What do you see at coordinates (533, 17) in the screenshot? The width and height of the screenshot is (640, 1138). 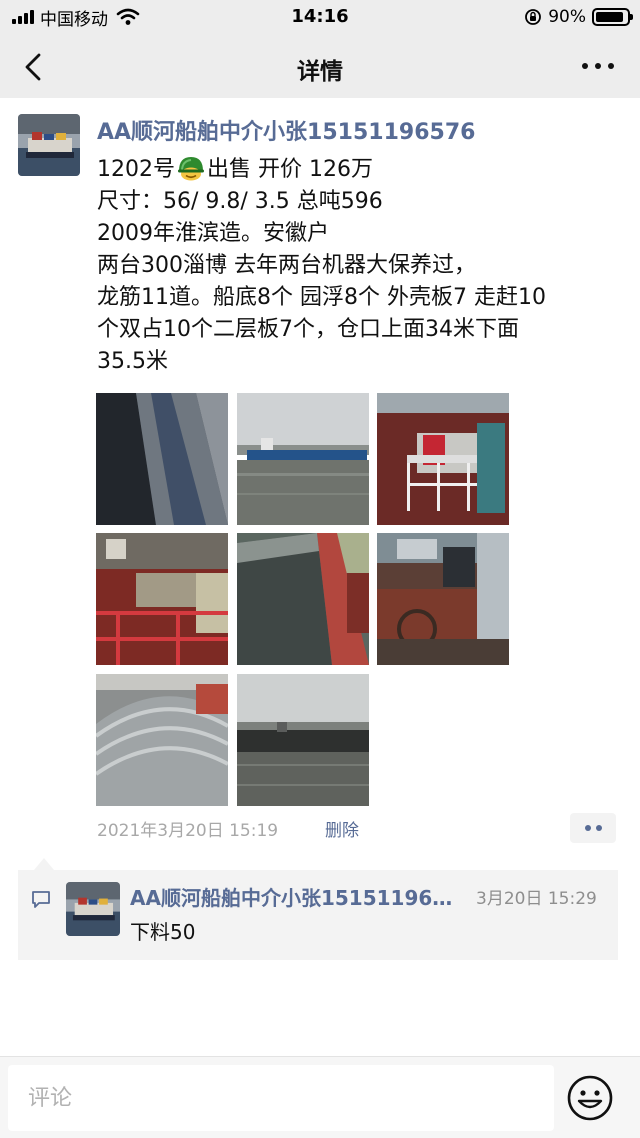 I see `orientation-lock-icon` at bounding box center [533, 17].